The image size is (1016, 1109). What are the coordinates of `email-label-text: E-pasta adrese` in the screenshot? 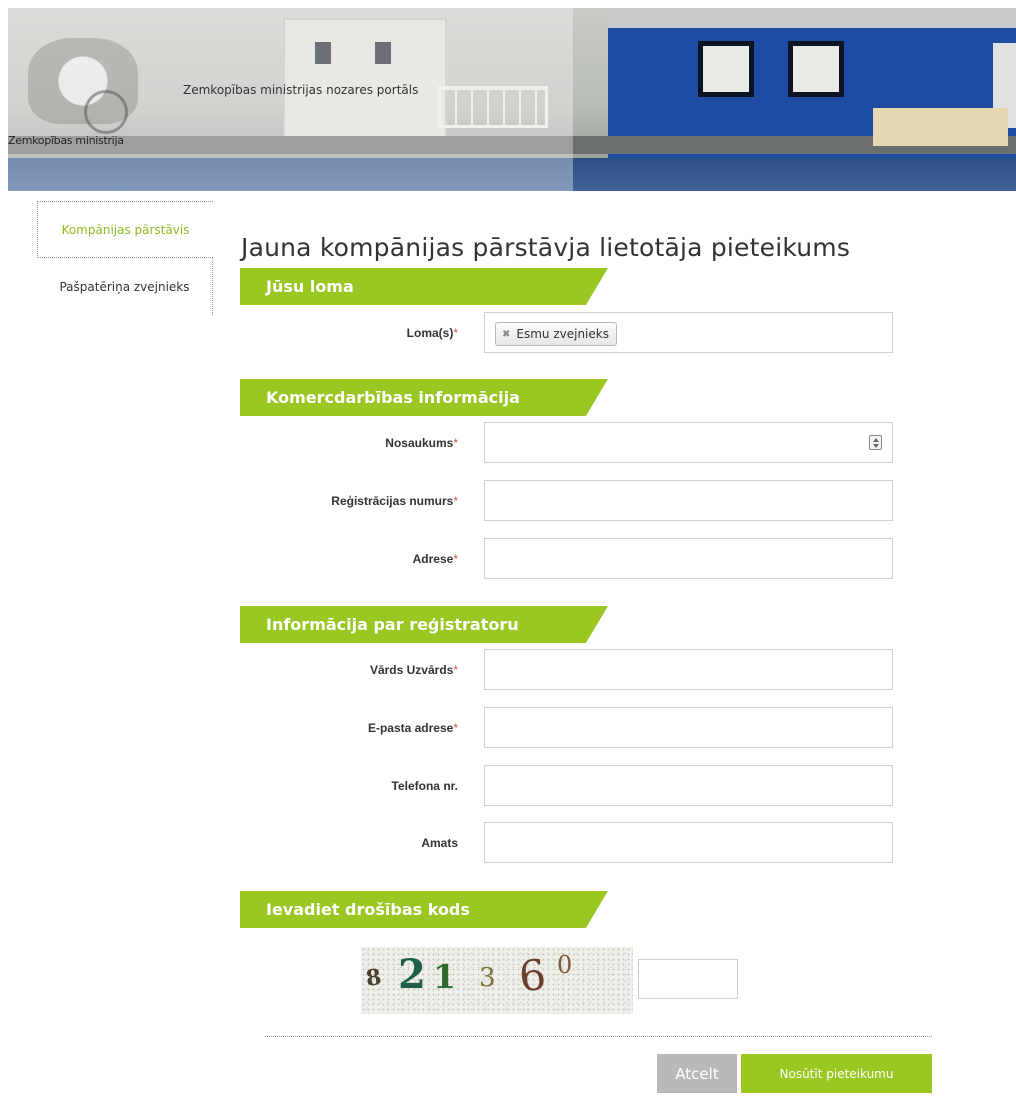 It's located at (410, 728).